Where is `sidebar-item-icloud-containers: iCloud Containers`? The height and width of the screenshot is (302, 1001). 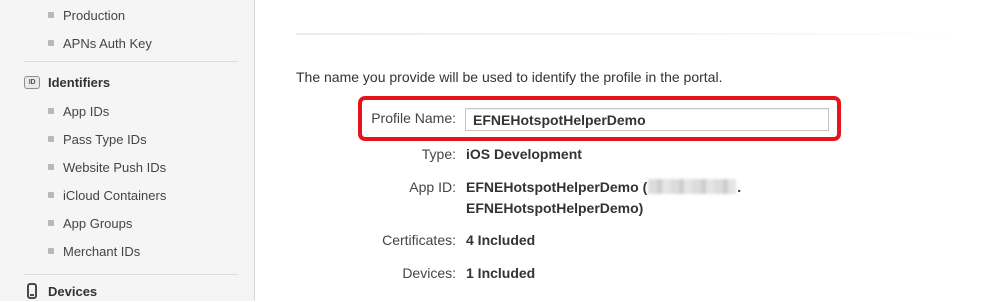
sidebar-item-icloud-containers: iCloud Containers is located at coordinates (107, 195).